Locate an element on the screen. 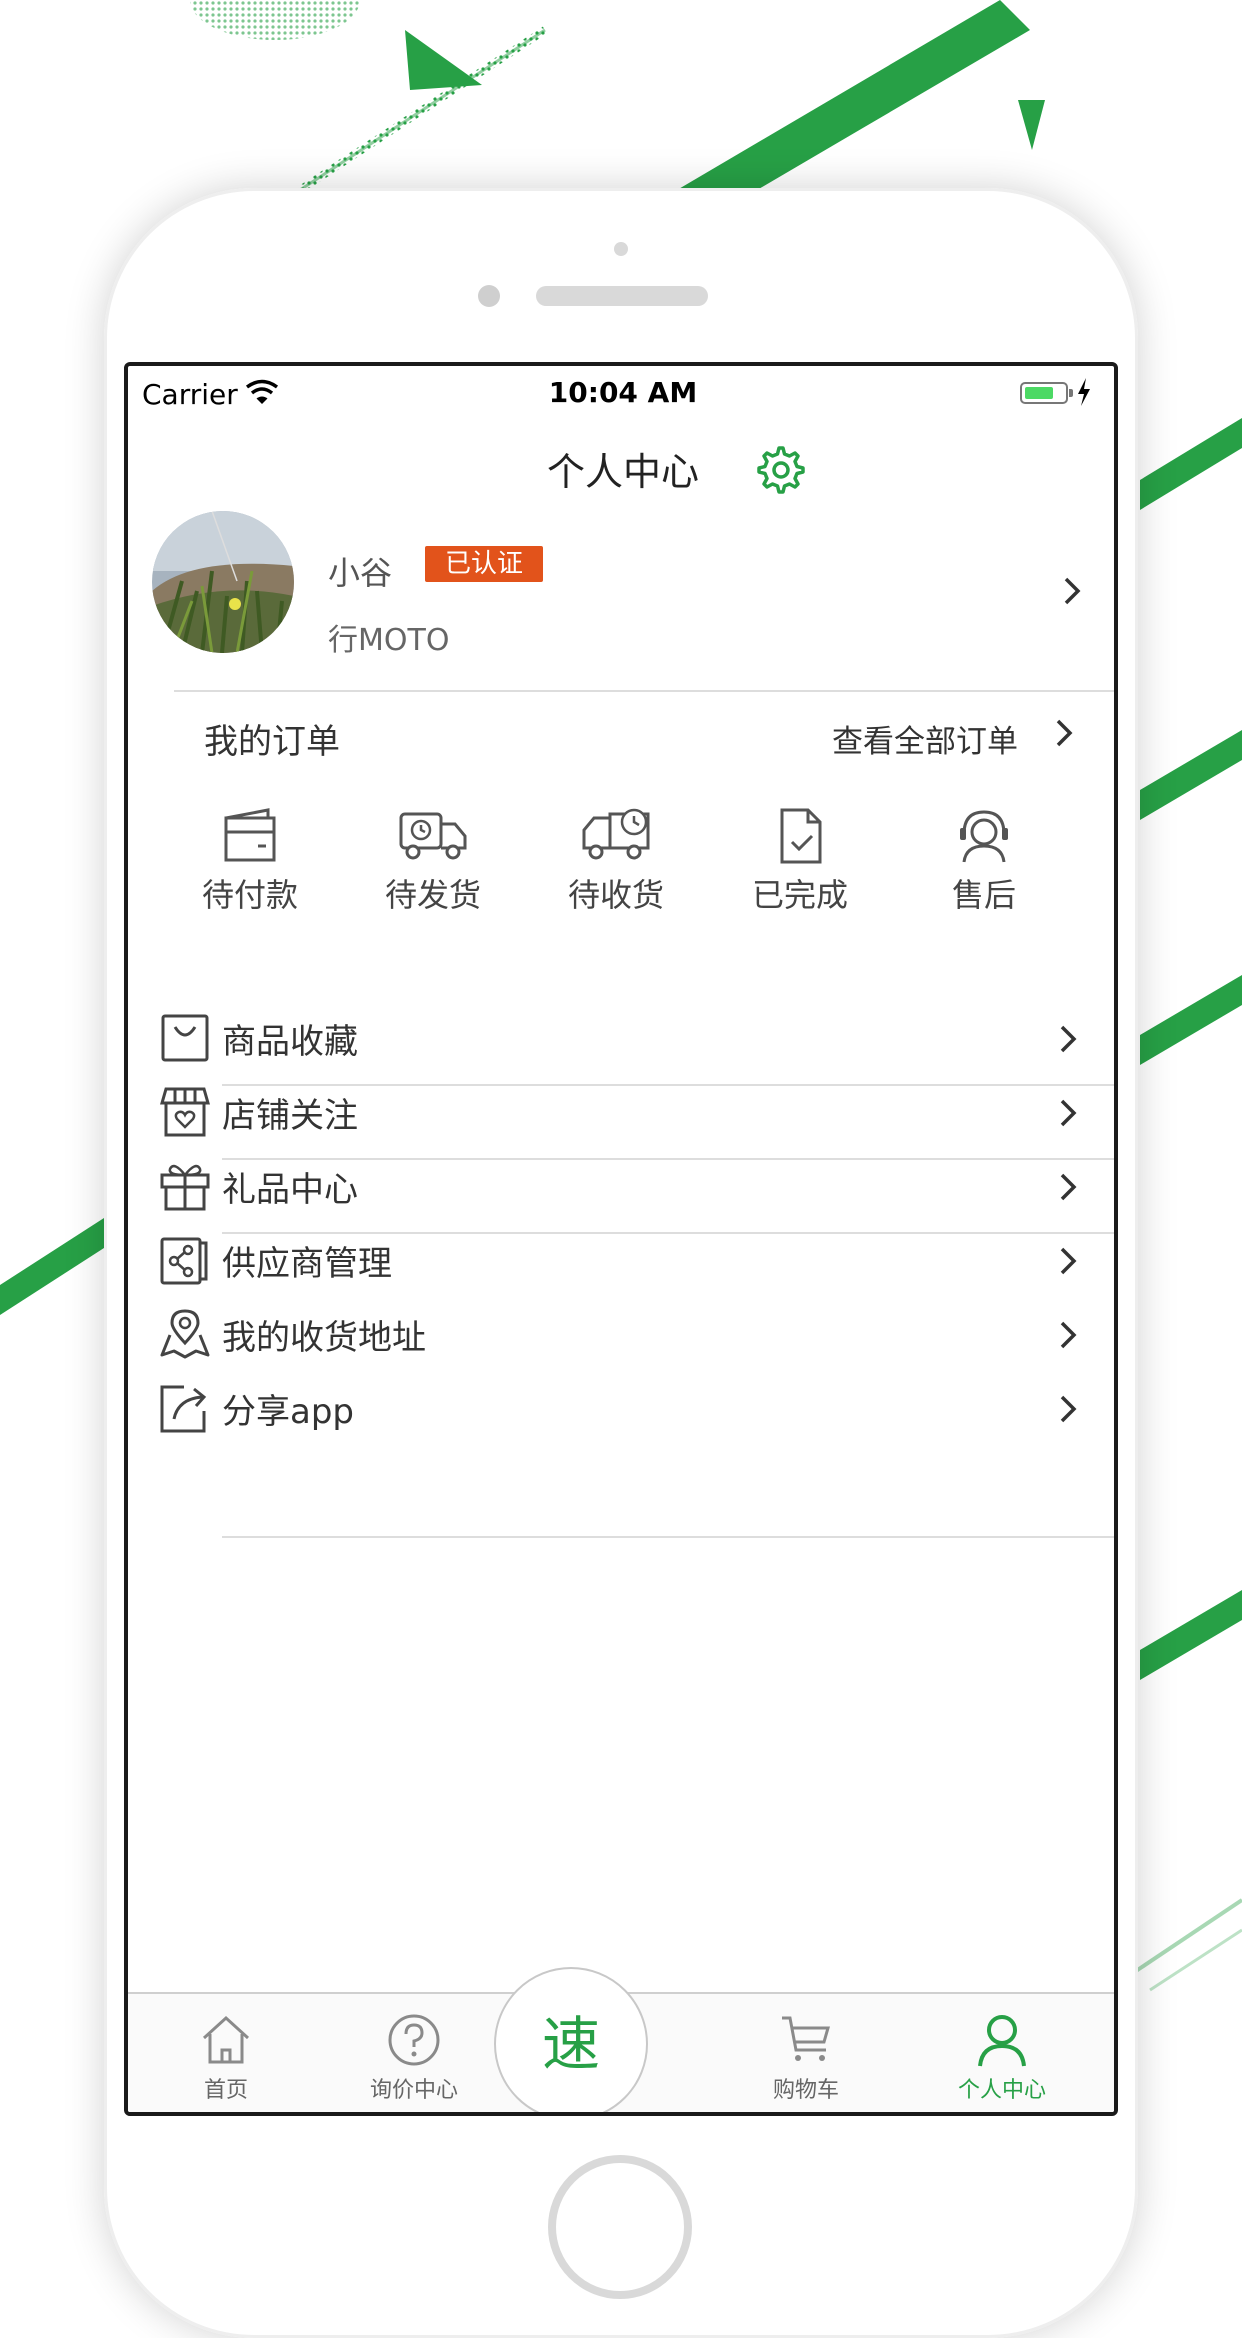 This screenshot has height=2338, width=1242. tab-label: 首页 is located at coordinates (225, 2090).